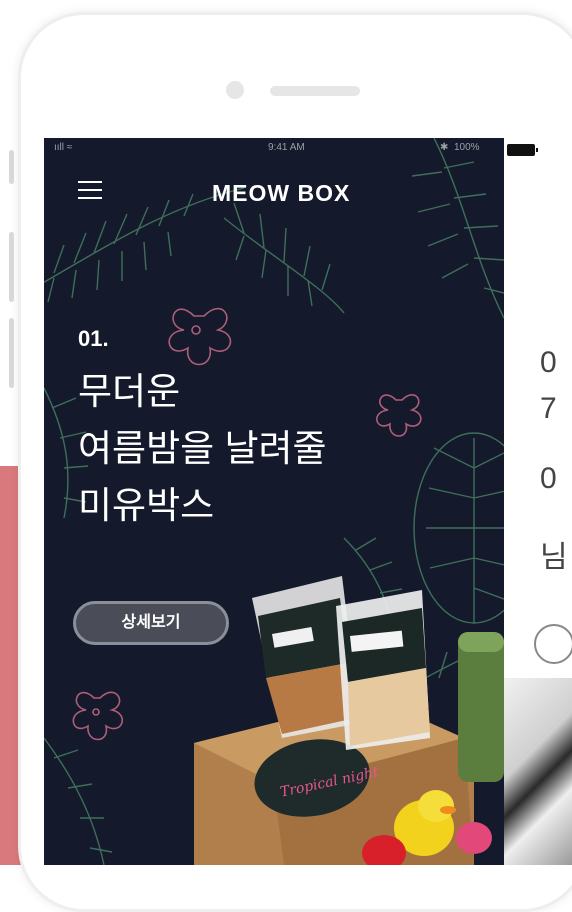 The width and height of the screenshot is (572, 912). I want to click on peek-text: 님, so click(554, 557).